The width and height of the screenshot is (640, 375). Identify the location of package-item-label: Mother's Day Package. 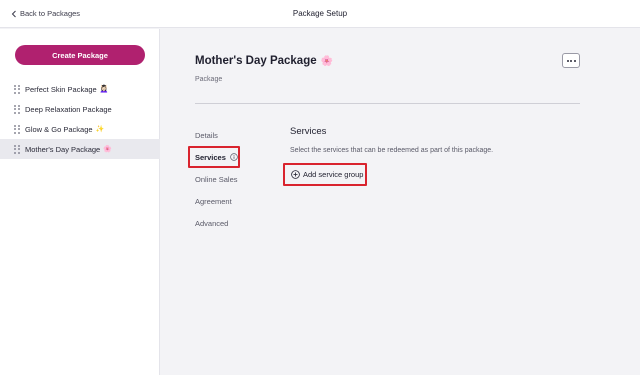
(63, 149).